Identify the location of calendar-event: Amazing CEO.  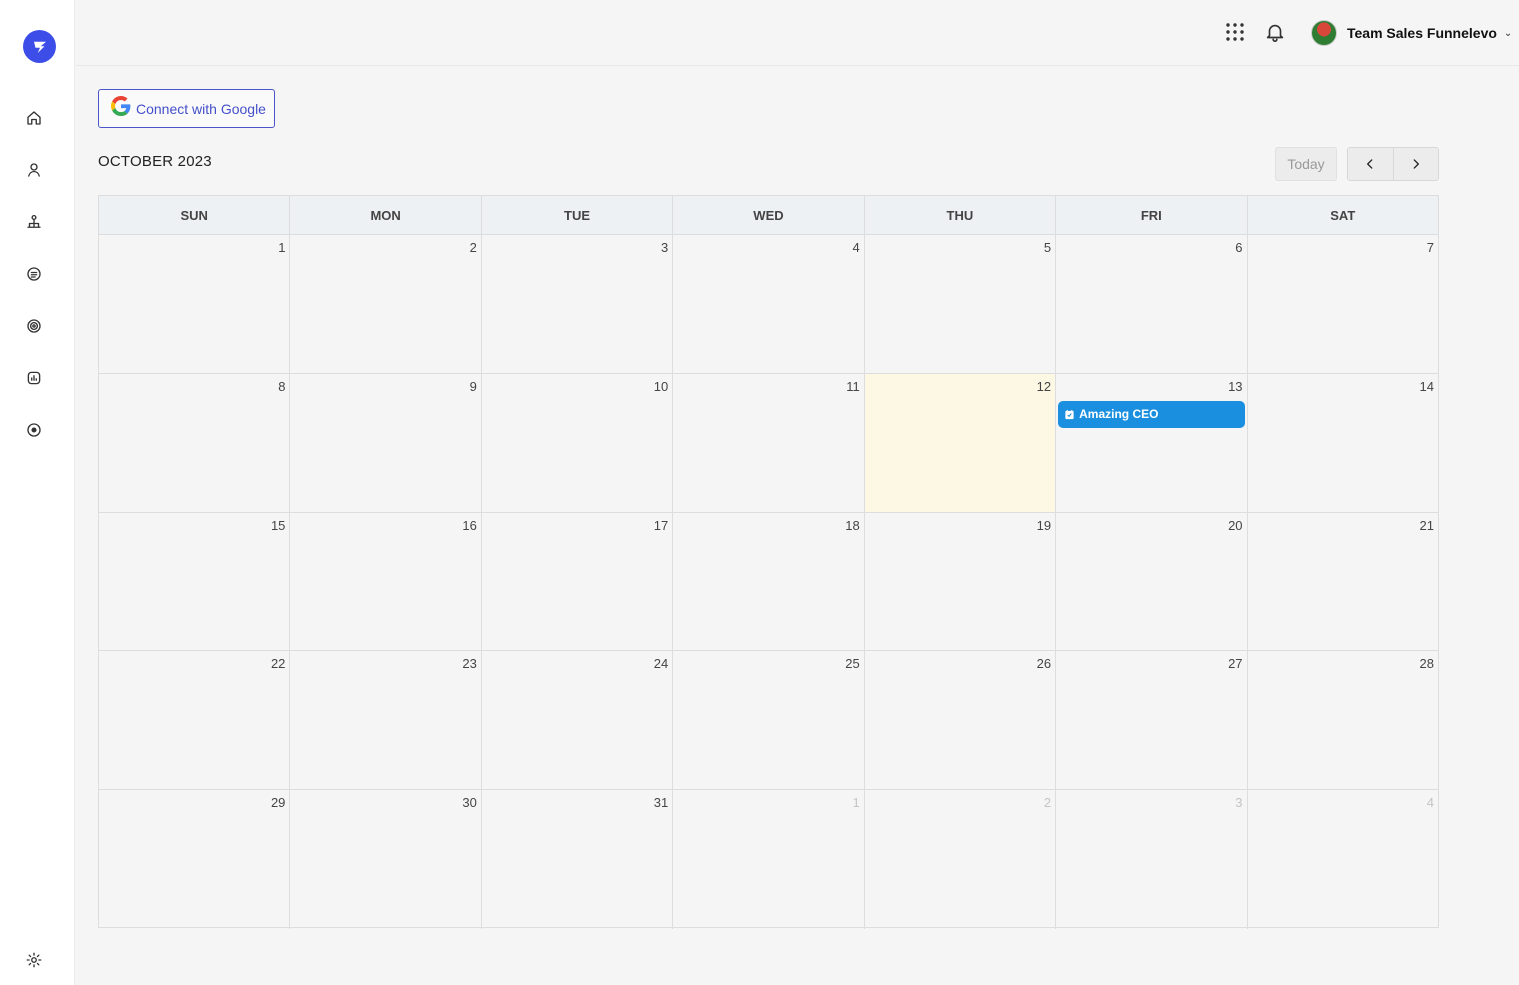
(1151, 414).